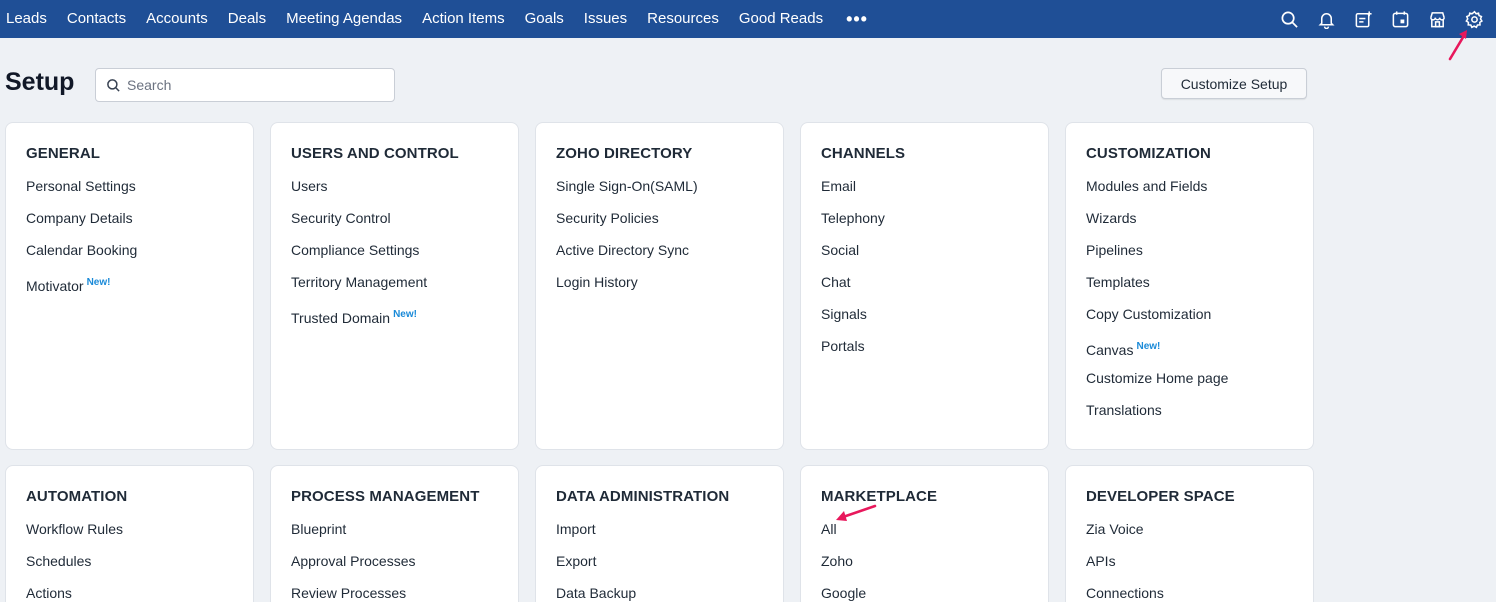  I want to click on link-email: Email, so click(934, 192).